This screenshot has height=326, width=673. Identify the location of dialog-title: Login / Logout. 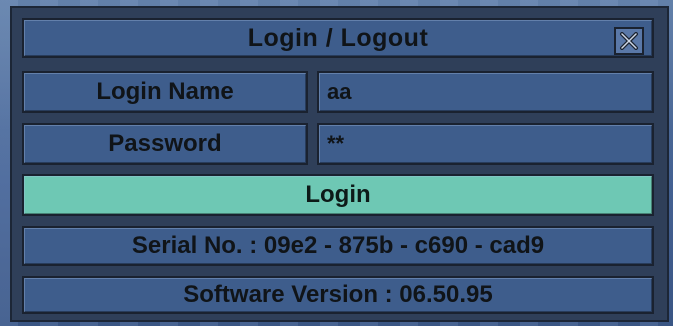
(338, 37).